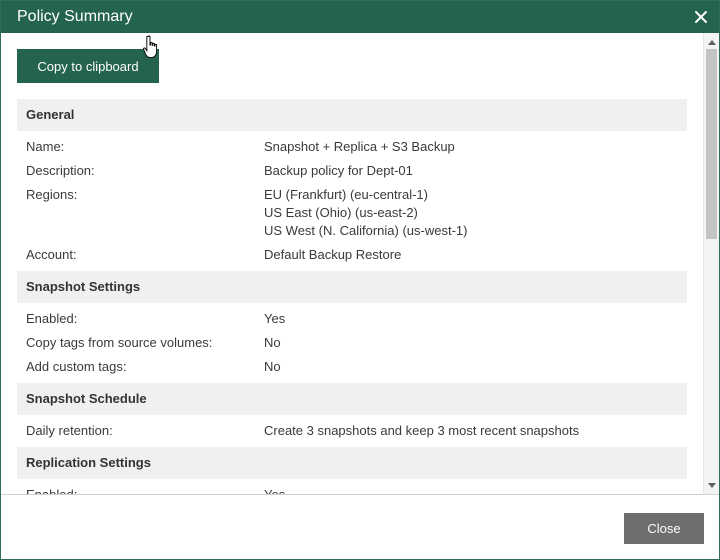  Describe the element at coordinates (60, 170) in the screenshot. I see `row-label: Description:` at that location.